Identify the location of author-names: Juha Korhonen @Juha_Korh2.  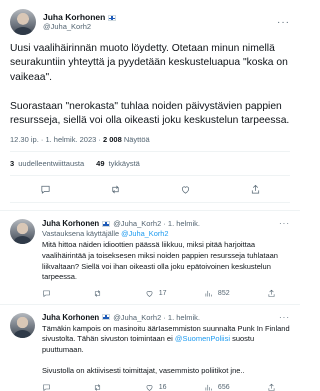
(80, 22).